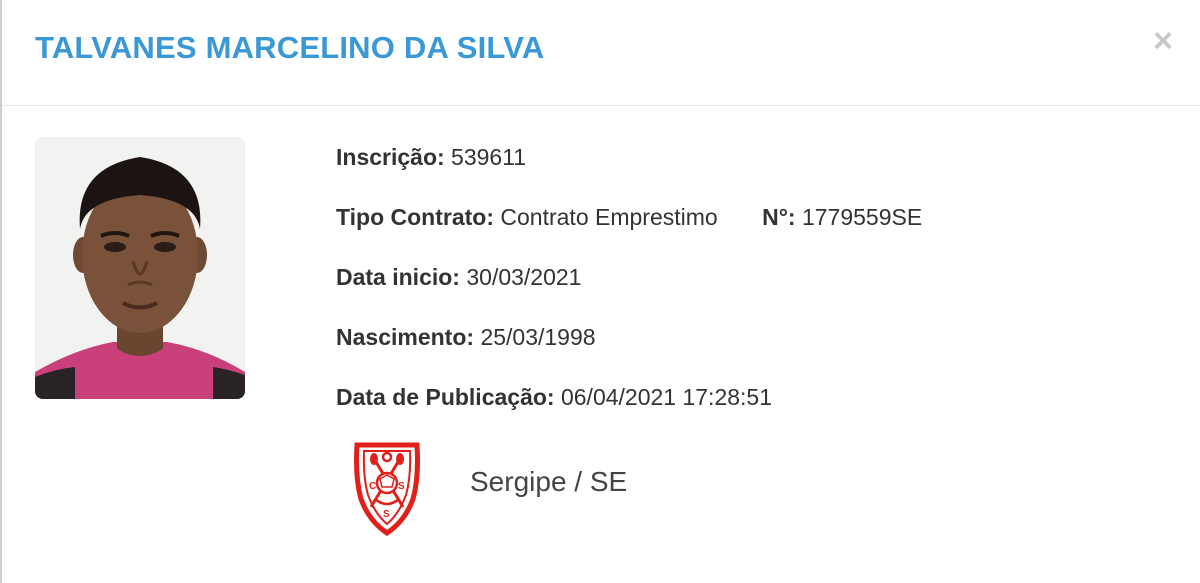  I want to click on data-inicio-value: 30/03/2021, so click(524, 277).